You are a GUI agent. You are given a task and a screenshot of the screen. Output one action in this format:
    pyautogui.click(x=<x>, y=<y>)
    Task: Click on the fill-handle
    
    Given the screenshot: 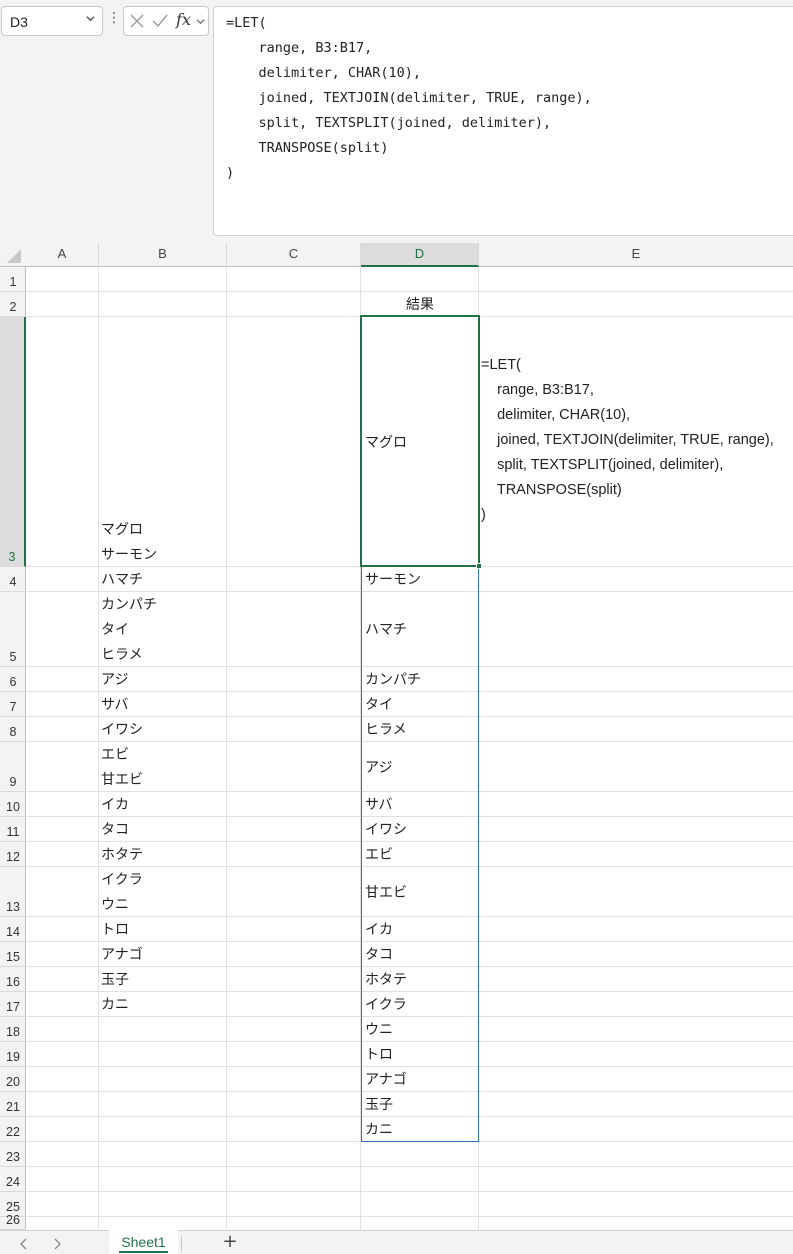 What is the action you would take?
    pyautogui.click(x=479, y=566)
    